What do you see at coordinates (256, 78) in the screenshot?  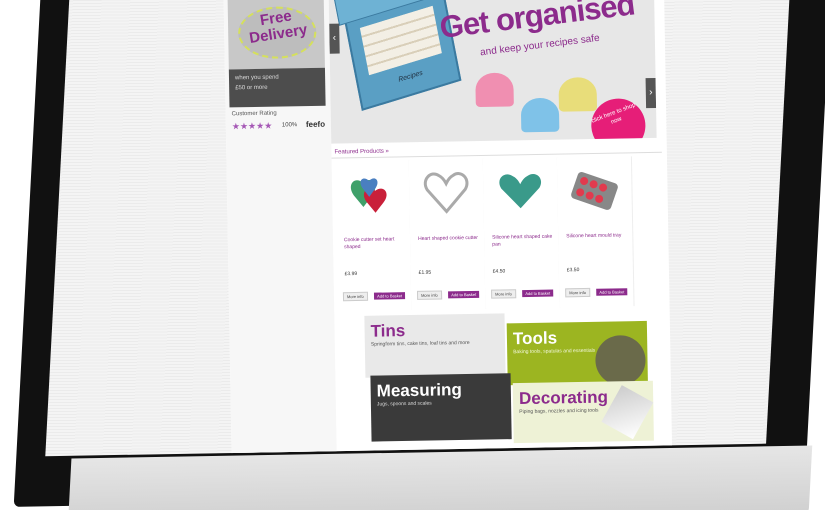 I see `promo-line-1: when you spend` at bounding box center [256, 78].